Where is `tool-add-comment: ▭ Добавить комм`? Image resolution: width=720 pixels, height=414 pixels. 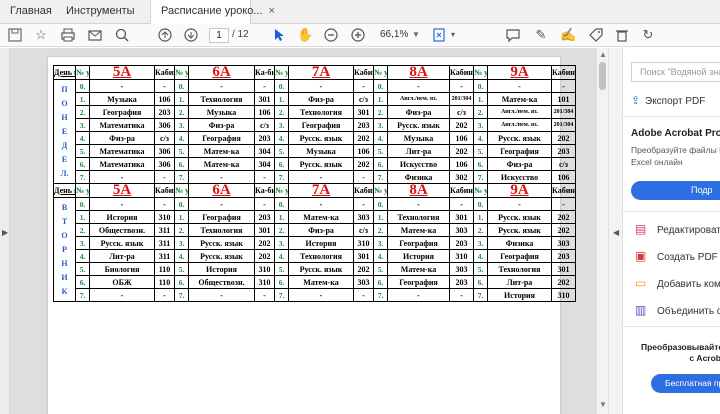 tool-add-comment: ▭ Добавить комм is located at coordinates (677, 283).